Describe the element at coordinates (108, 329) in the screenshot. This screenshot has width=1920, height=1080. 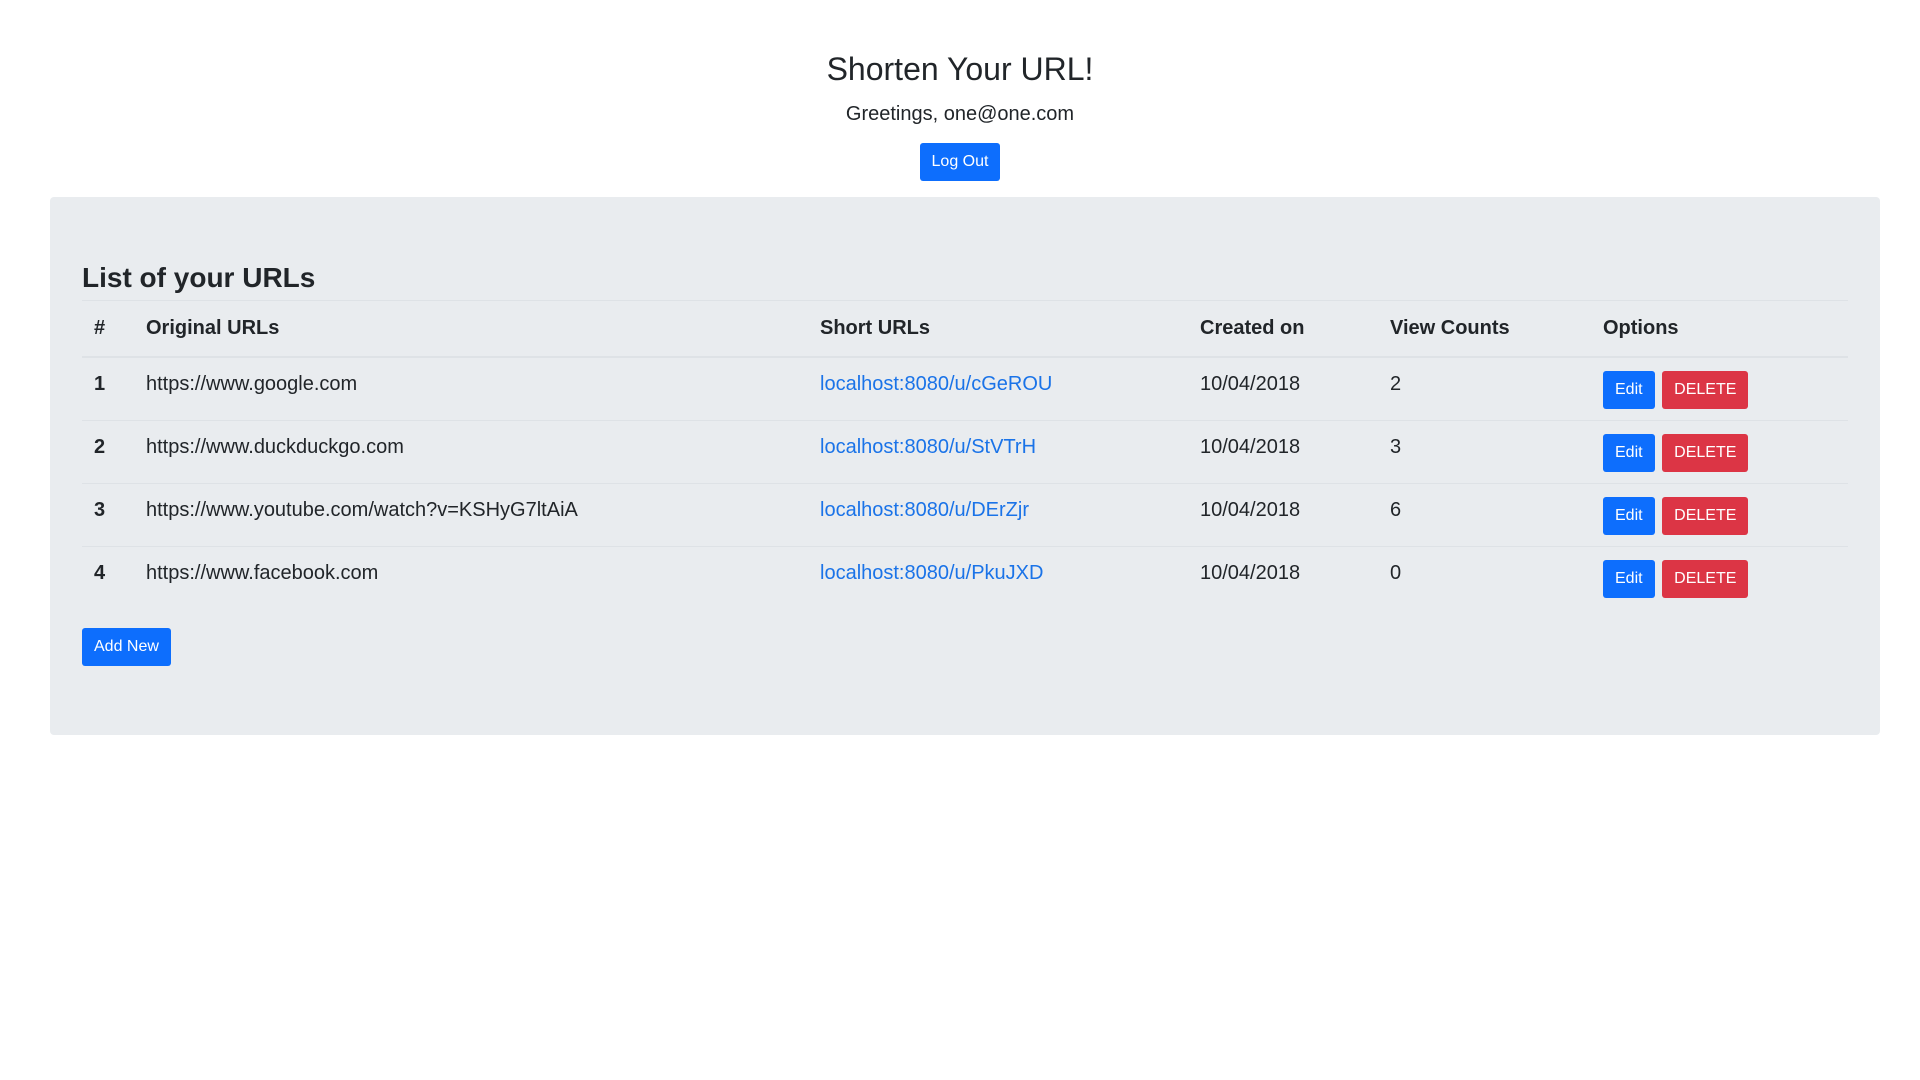
I see `column-header-num: #` at that location.